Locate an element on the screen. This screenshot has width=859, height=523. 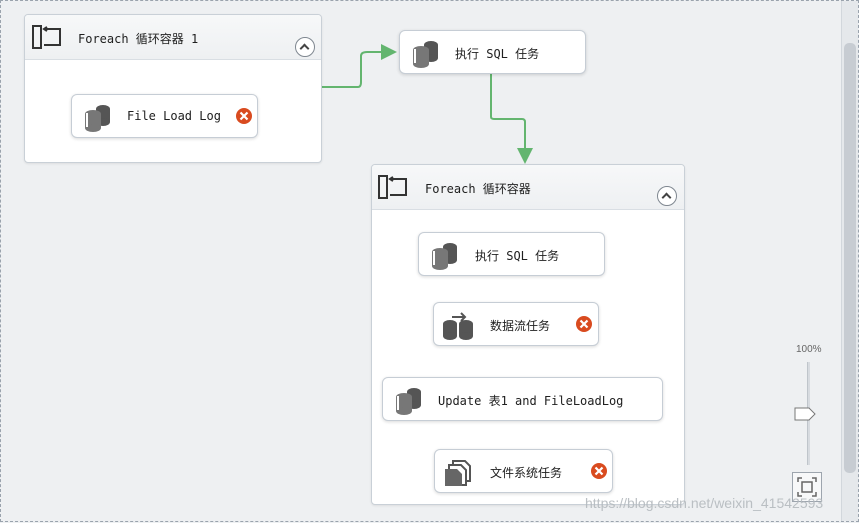
file-system-icon is located at coordinates (458, 473).